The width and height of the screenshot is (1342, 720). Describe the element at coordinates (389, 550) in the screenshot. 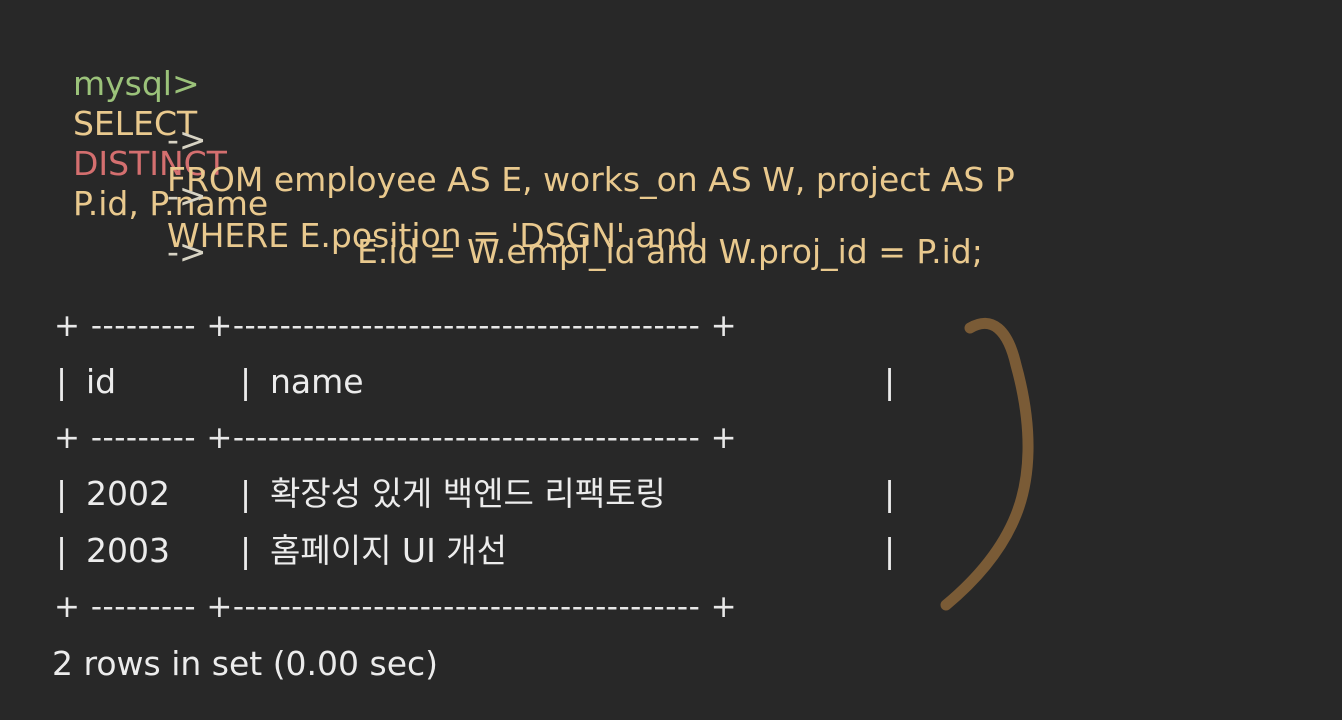

I see `row-name: 홈페이지 UI 개선` at that location.